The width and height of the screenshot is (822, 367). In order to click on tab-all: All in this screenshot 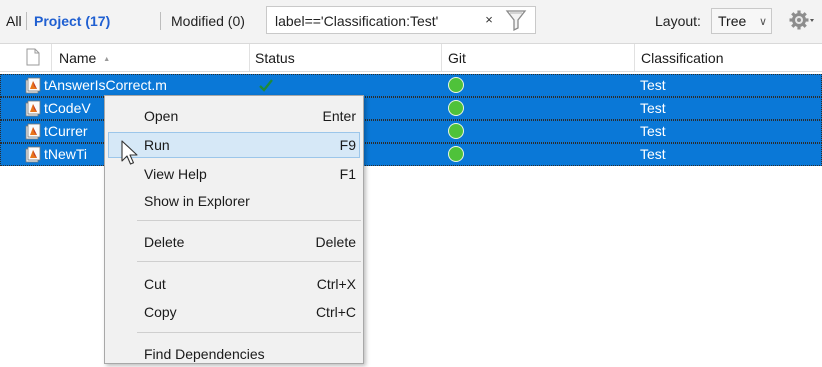, I will do `click(14, 21)`.